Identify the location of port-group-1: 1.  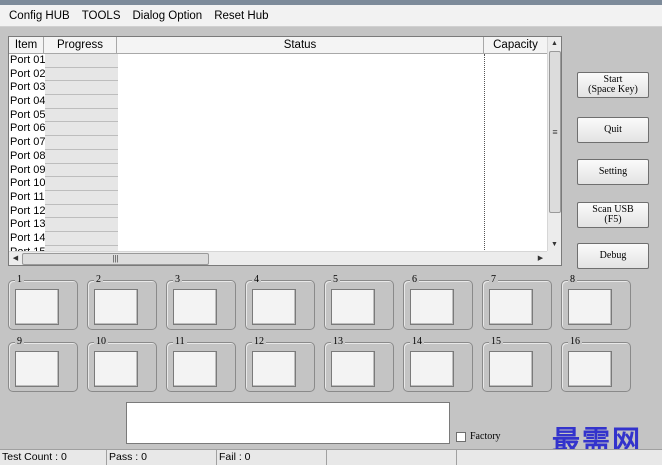
(43, 302).